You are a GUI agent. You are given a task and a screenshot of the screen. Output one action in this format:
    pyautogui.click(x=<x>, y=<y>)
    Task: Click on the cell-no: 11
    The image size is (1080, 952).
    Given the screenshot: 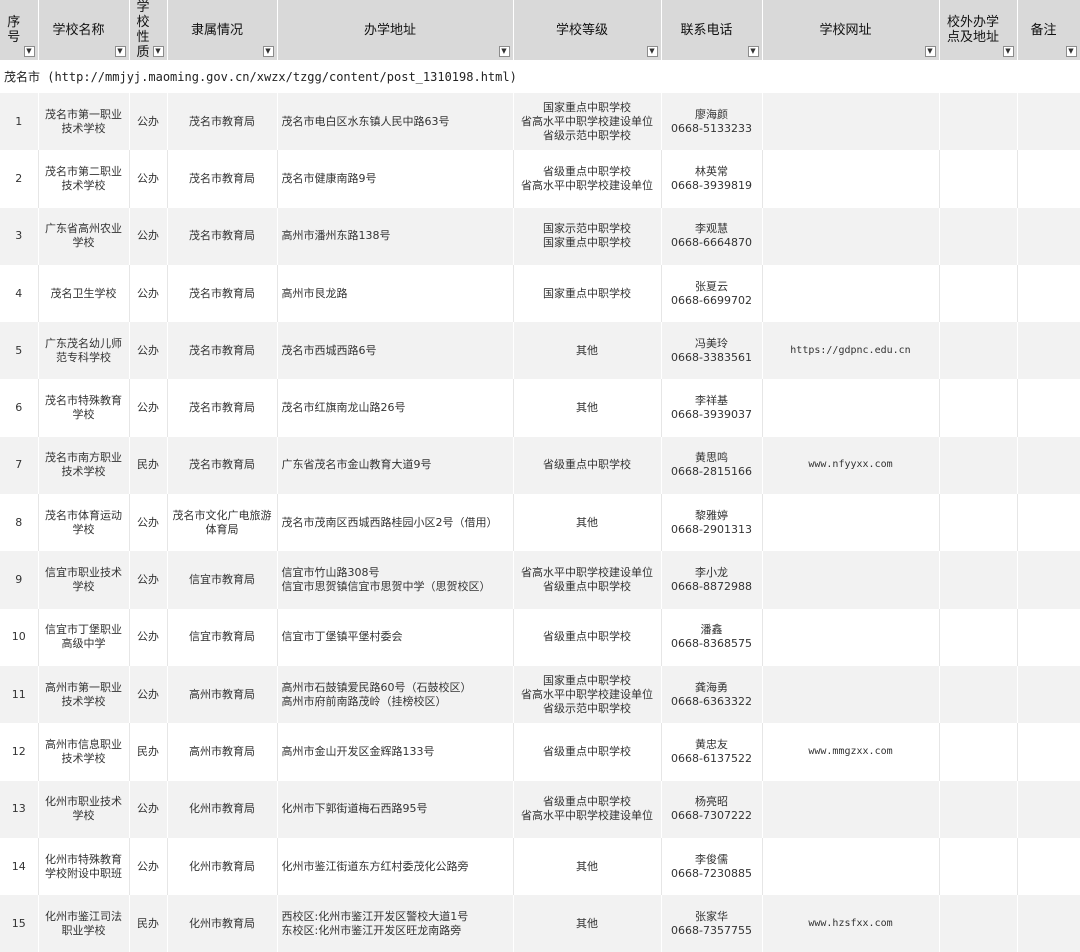 What is the action you would take?
    pyautogui.click(x=19, y=694)
    